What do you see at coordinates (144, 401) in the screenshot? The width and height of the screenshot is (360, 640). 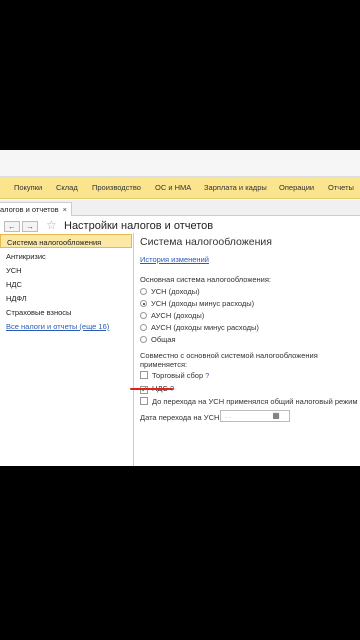 I see `checkbox` at bounding box center [144, 401].